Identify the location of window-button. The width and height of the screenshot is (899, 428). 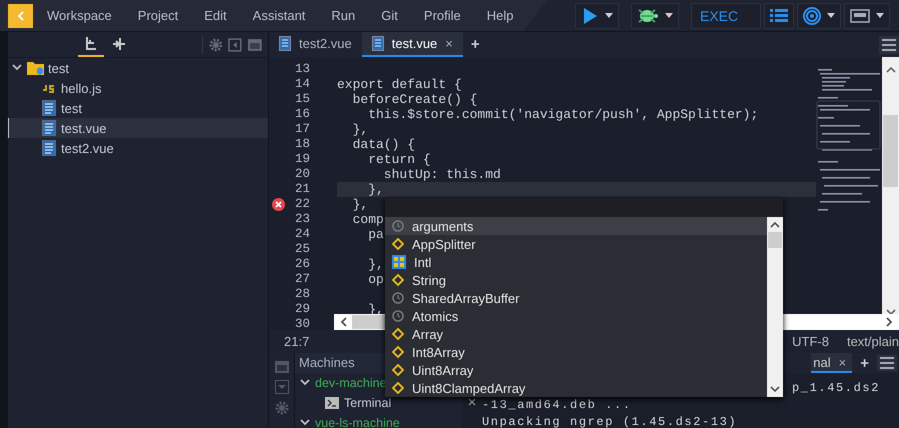
(867, 15).